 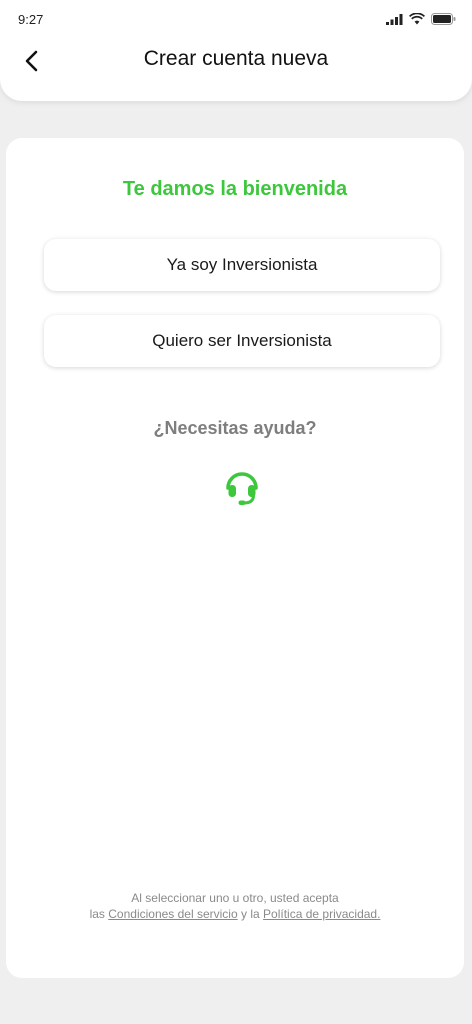 I want to click on terms-prefix: las, so click(x=97, y=914).